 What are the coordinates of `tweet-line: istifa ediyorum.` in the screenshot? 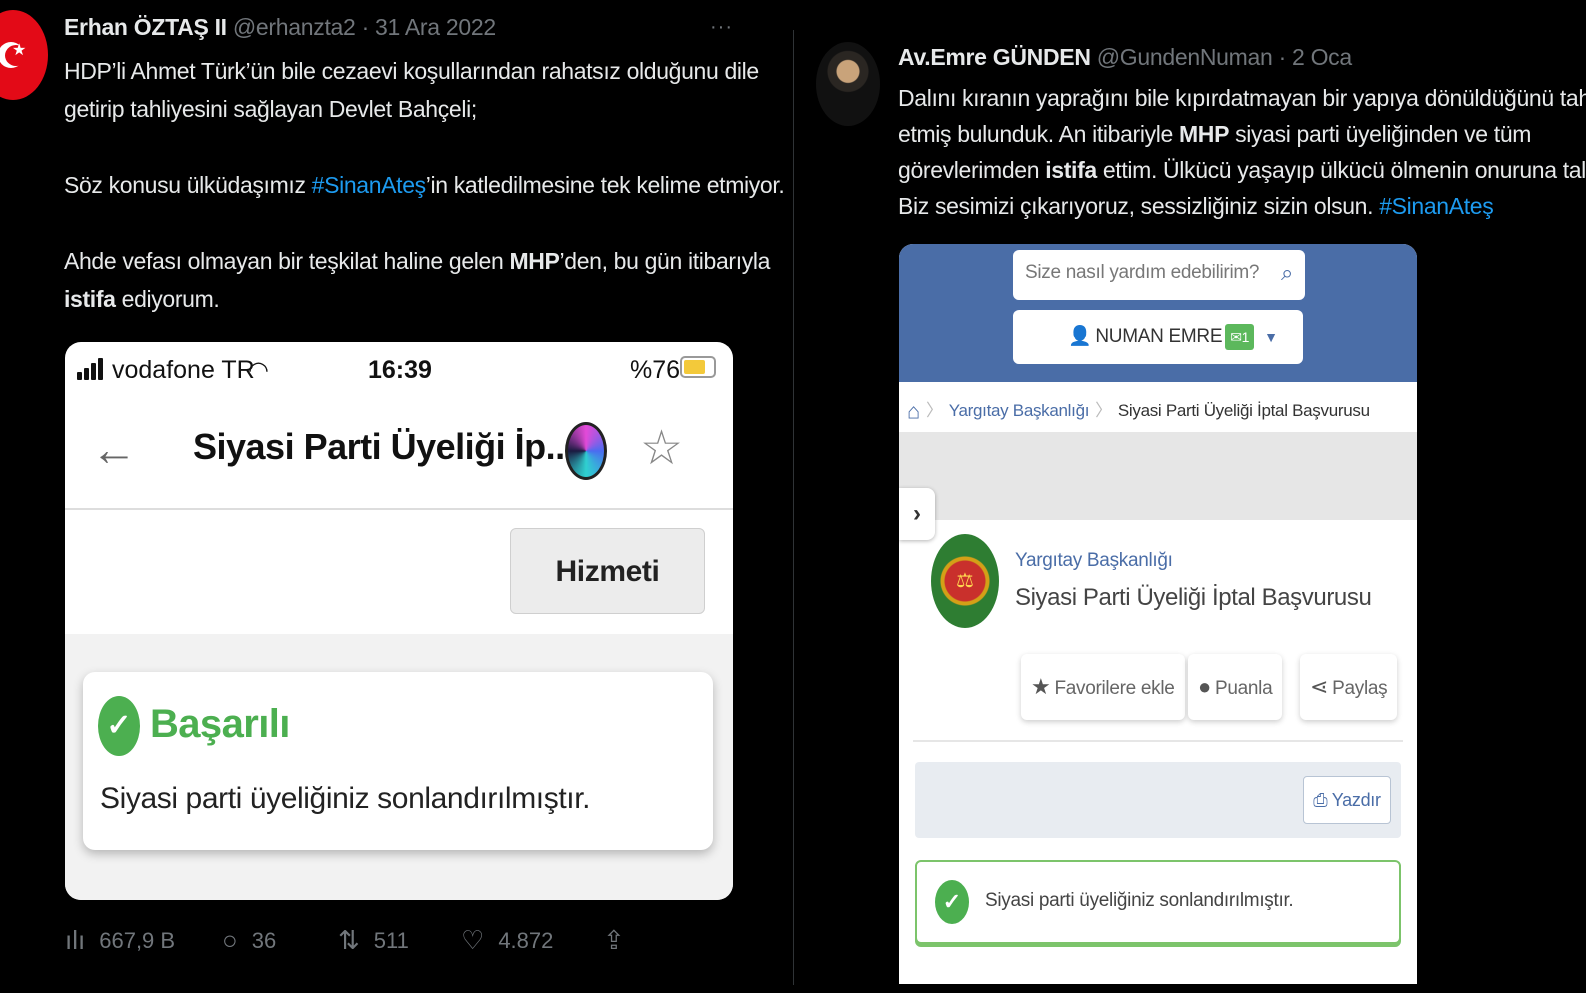 It's located at (142, 299).